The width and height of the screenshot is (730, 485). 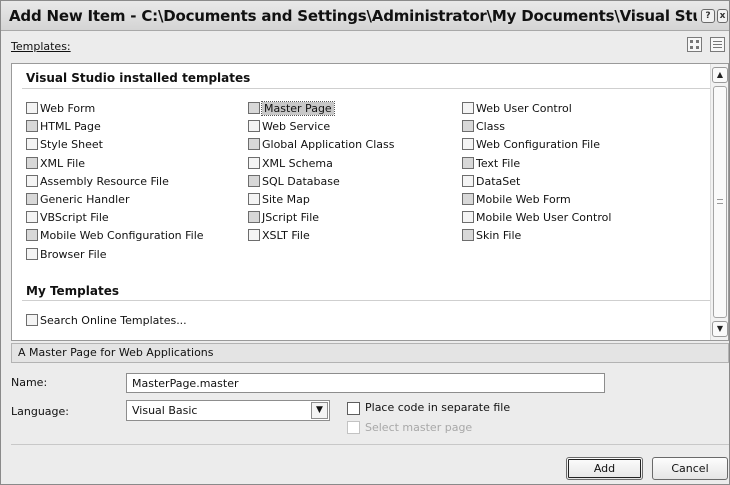 What do you see at coordinates (468, 108) in the screenshot?
I see `web-user-control-icon` at bounding box center [468, 108].